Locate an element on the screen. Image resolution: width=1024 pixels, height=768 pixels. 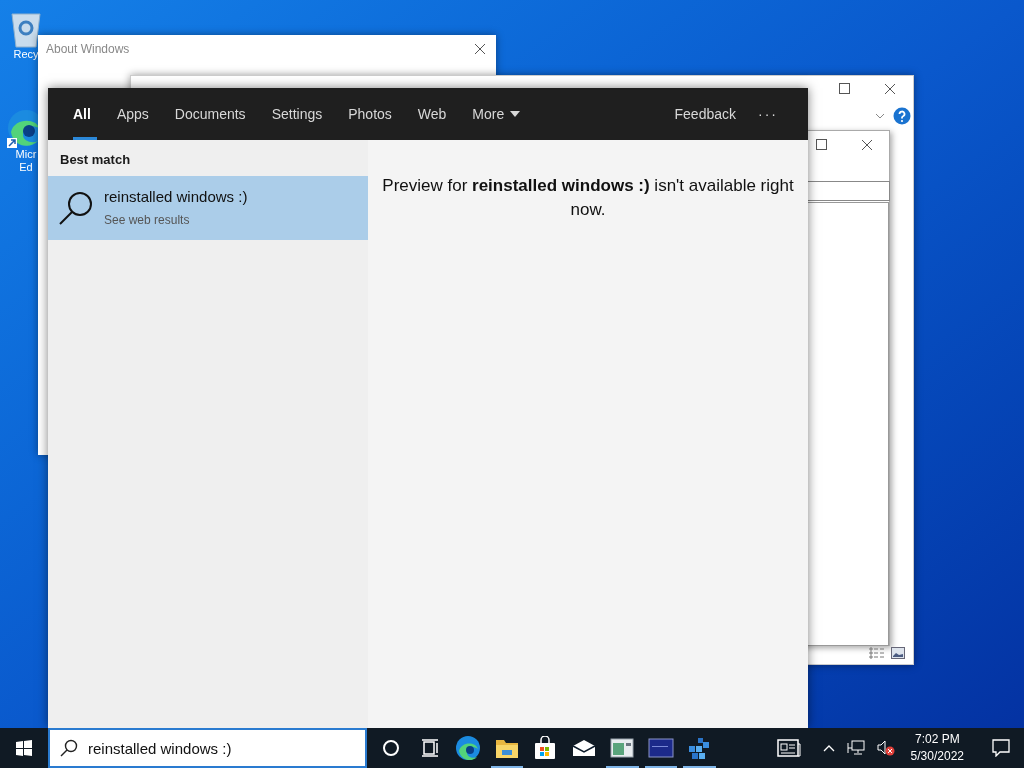
help-icon is located at coordinates (902, 116).